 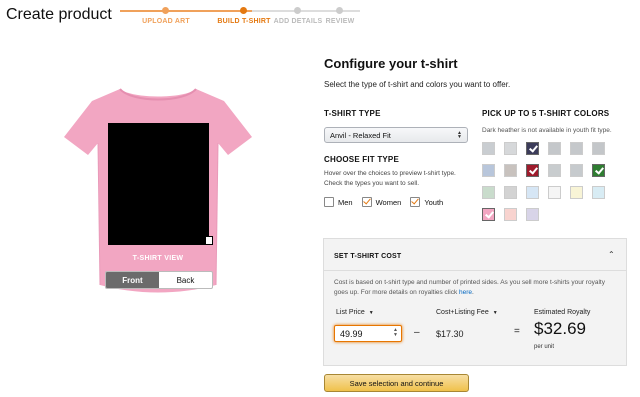 I want to click on configure-heading: Configure your t-shirt, so click(x=391, y=63).